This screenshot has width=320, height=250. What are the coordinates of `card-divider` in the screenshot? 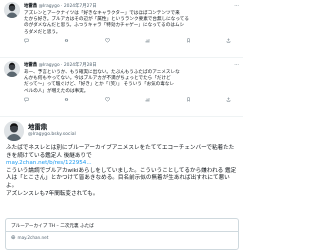 It's located at (122, 231).